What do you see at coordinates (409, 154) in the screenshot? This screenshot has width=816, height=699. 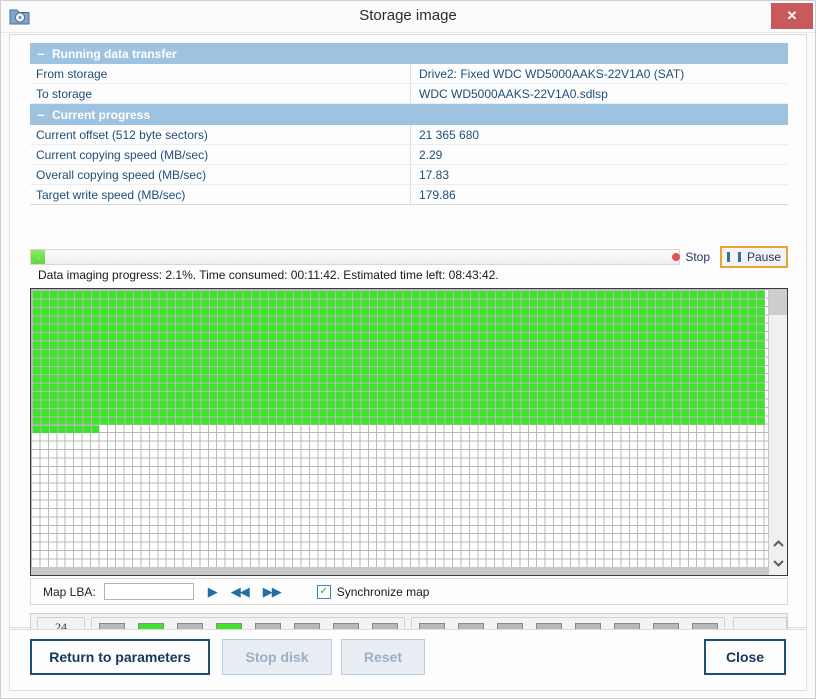 I see `table-row: Current copying speed (MB/sec) 2.29` at bounding box center [409, 154].